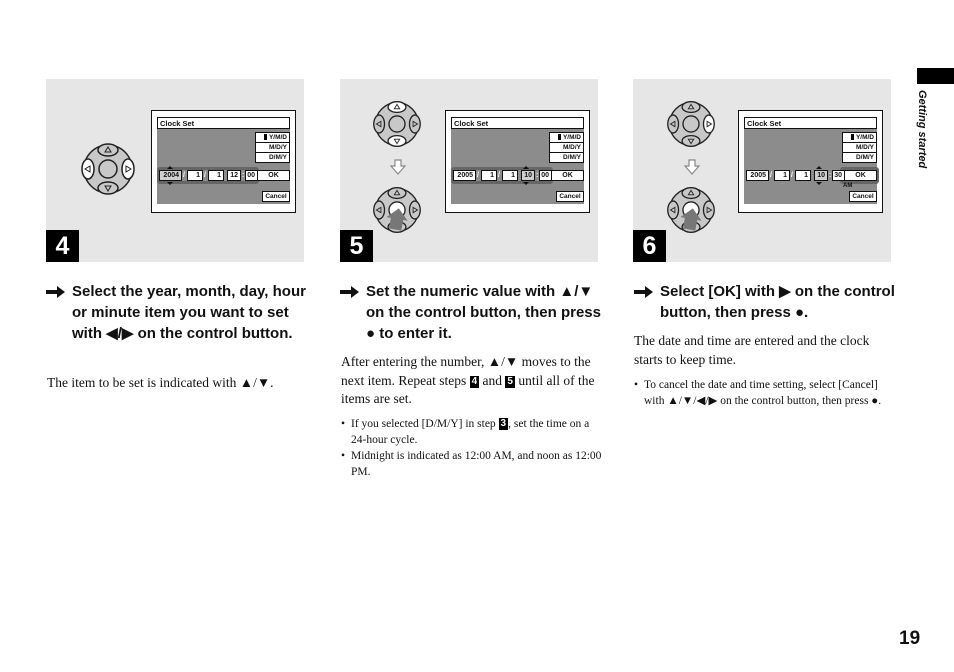 The width and height of the screenshot is (954, 672). What do you see at coordinates (935, 76) in the screenshot?
I see `section-tab-marker` at bounding box center [935, 76].